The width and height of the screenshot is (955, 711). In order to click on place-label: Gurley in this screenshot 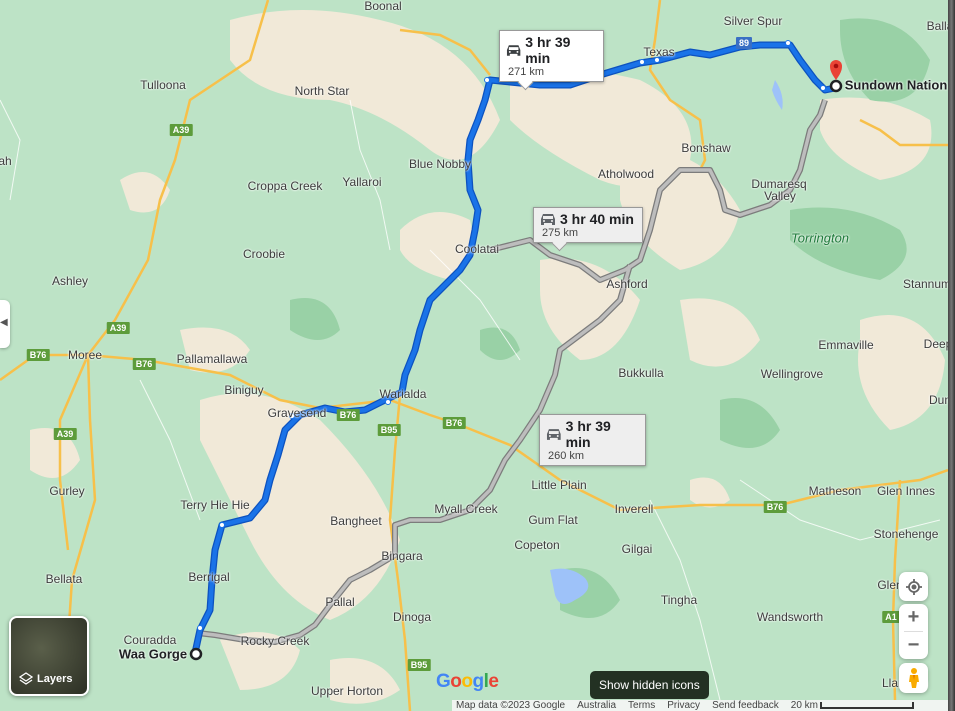, I will do `click(66, 491)`.